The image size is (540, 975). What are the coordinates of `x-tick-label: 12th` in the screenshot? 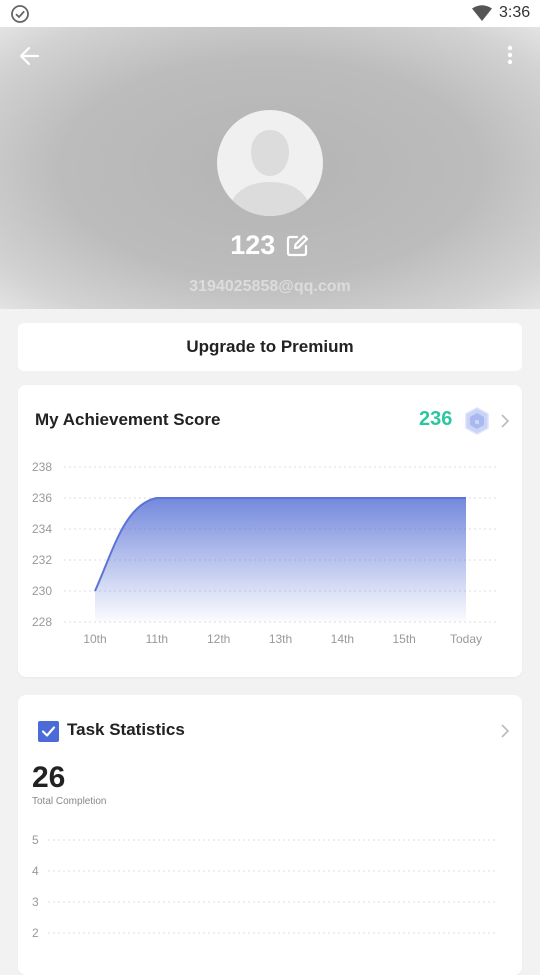 It's located at (218, 639).